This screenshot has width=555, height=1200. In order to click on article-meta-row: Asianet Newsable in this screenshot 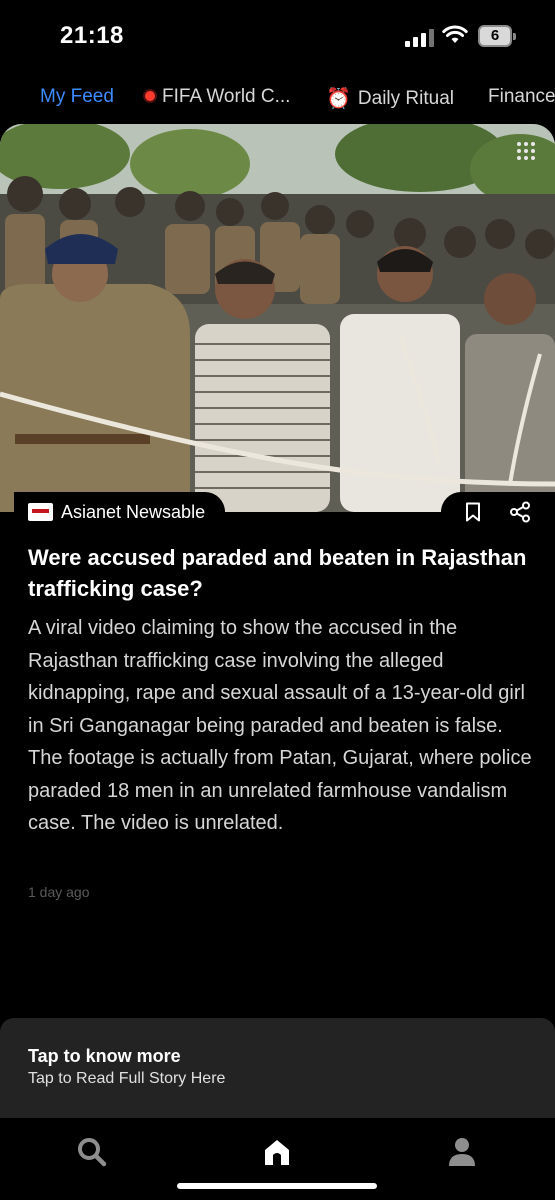, I will do `click(277, 512)`.